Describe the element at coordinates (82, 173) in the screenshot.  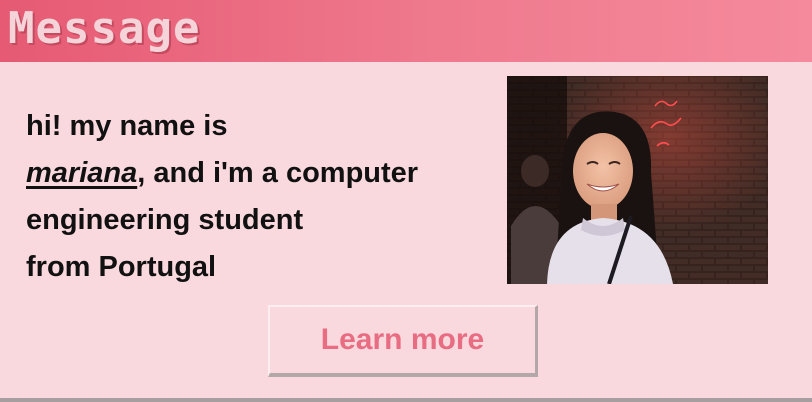
I see `name-link: mariana` at that location.